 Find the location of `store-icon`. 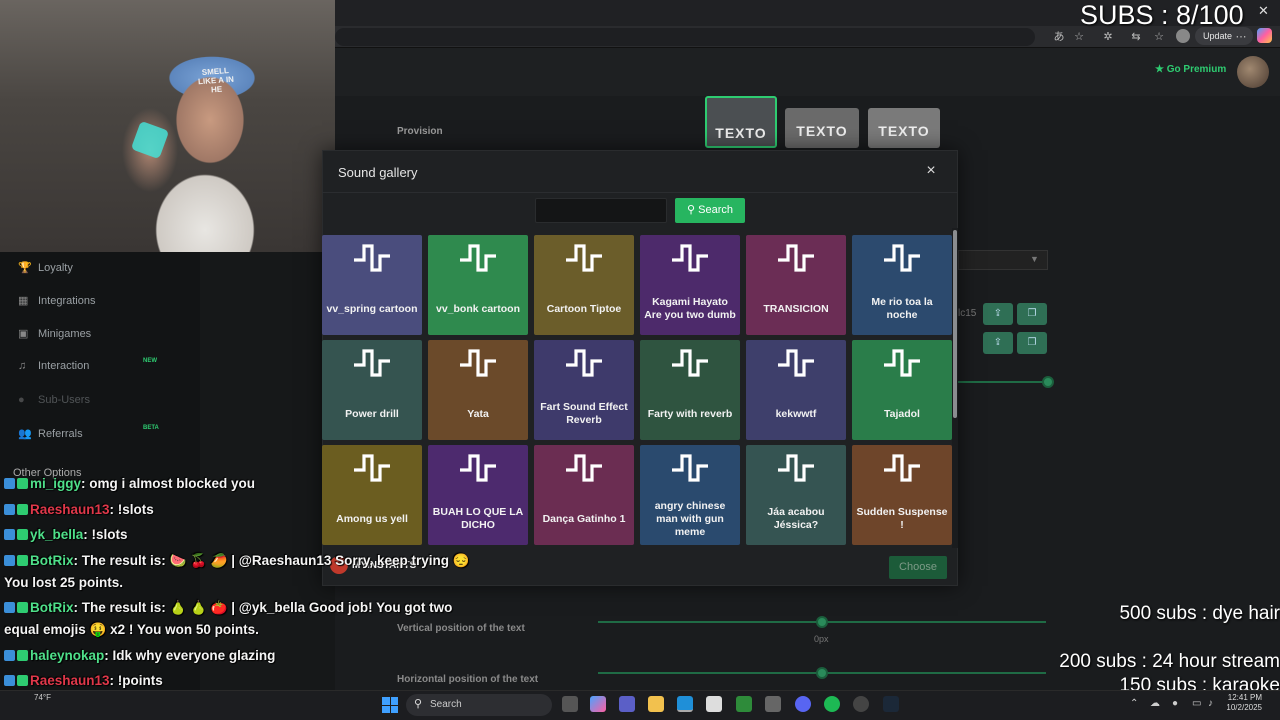

store-icon is located at coordinates (714, 704).